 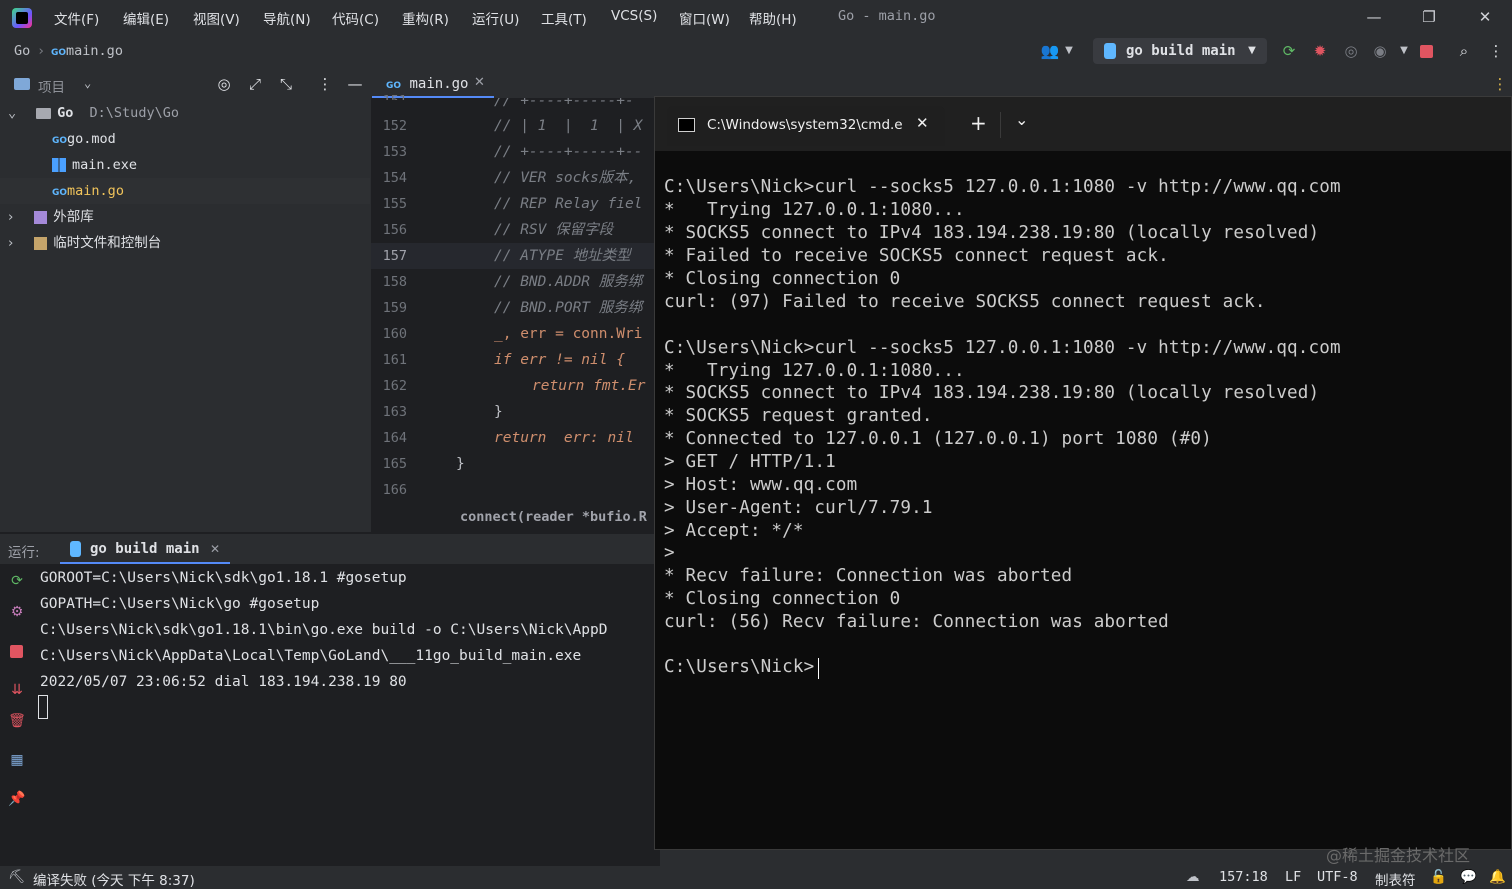 I want to click on profile-icon: ◉, so click(x=1380, y=51).